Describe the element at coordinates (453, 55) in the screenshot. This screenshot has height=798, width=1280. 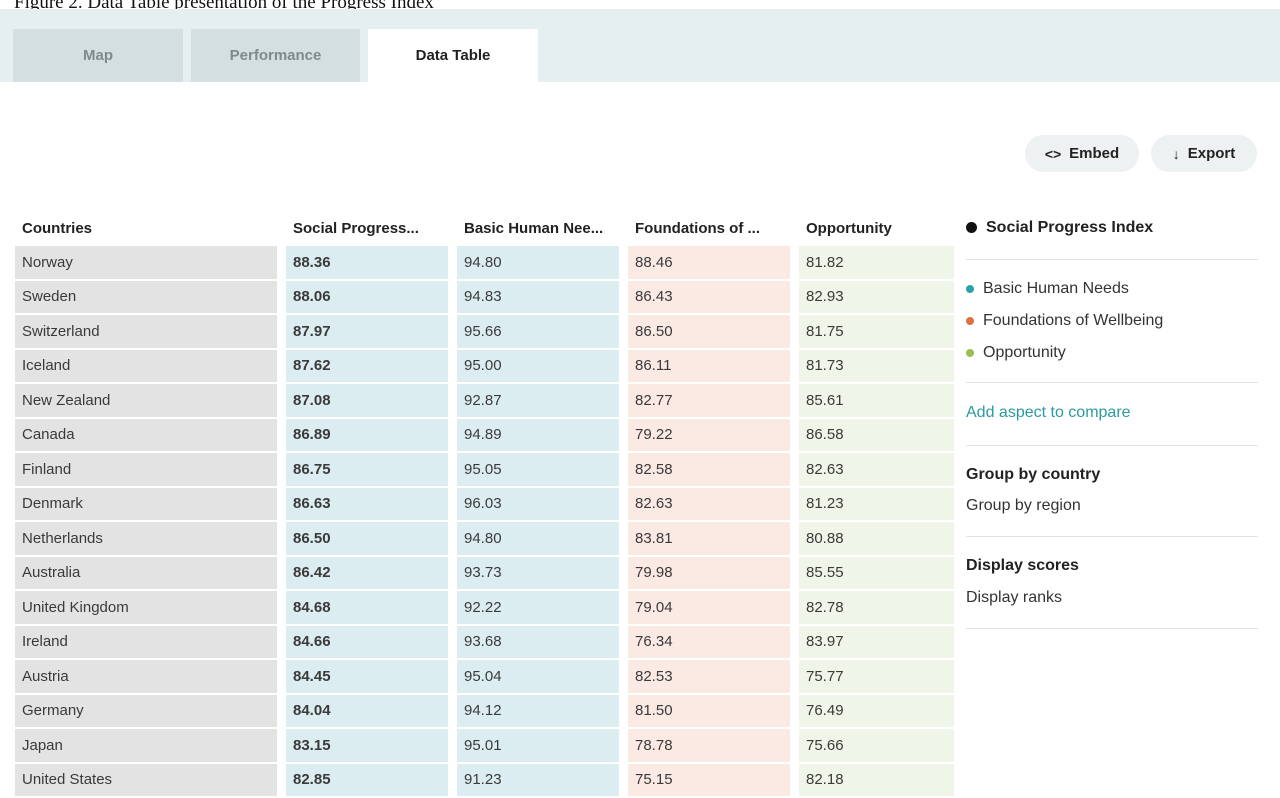
I see `tab-data-table: Data Table` at that location.